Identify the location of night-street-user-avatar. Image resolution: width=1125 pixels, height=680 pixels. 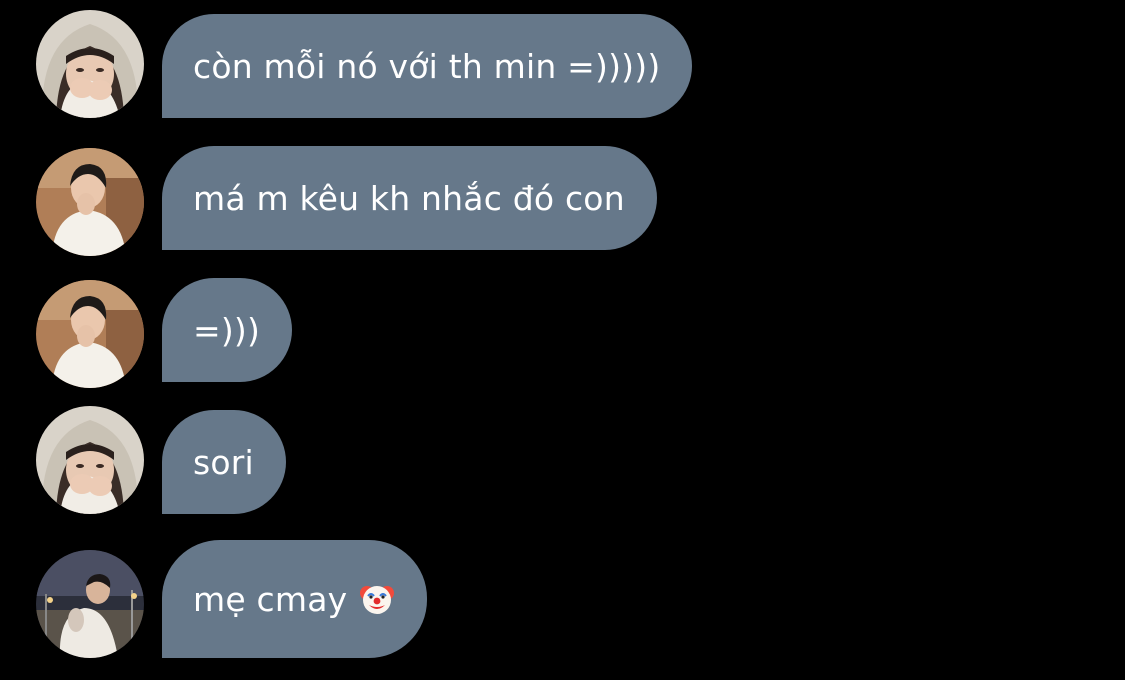
(90, 604).